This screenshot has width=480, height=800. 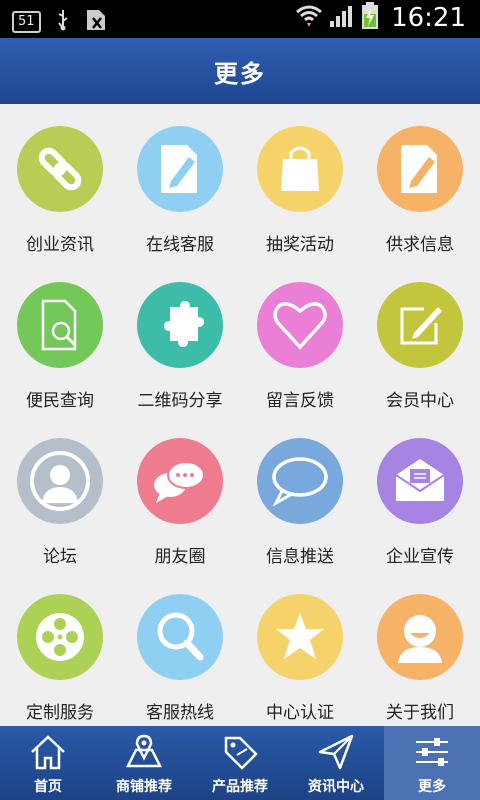 I want to click on grid-item-convenience-query: 便民查询, so click(x=60, y=338).